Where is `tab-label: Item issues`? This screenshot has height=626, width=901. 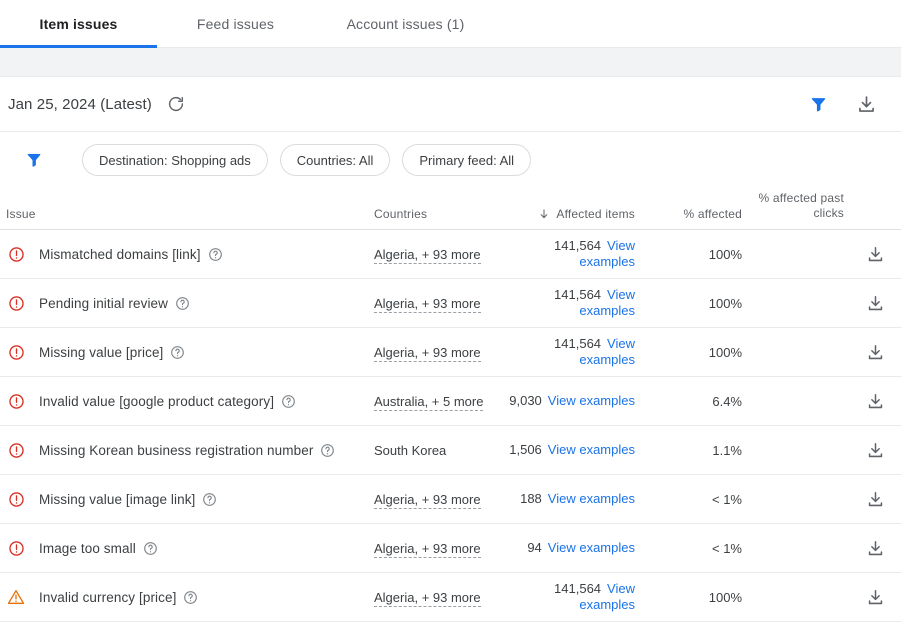 tab-label: Item issues is located at coordinates (78, 24).